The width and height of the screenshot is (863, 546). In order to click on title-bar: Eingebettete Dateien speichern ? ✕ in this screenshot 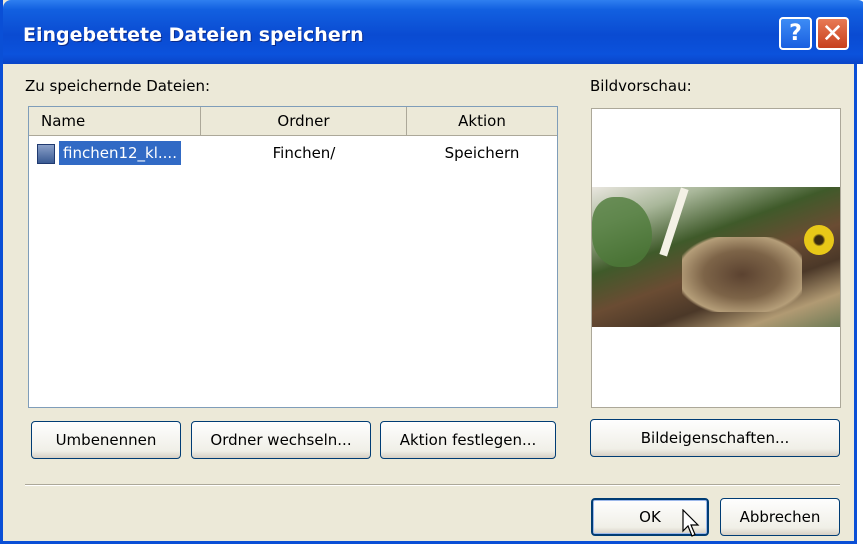, I will do `click(433, 32)`.